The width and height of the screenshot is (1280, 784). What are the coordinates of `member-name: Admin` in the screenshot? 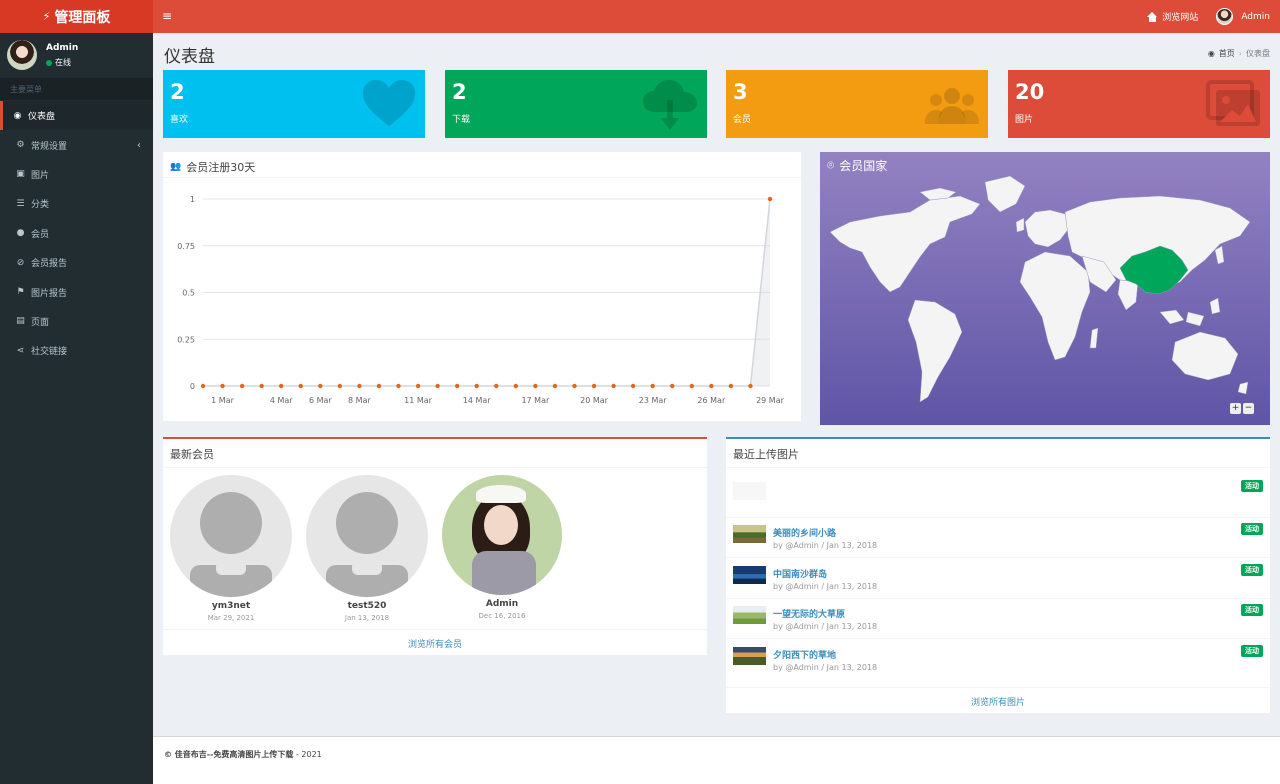 It's located at (502, 604).